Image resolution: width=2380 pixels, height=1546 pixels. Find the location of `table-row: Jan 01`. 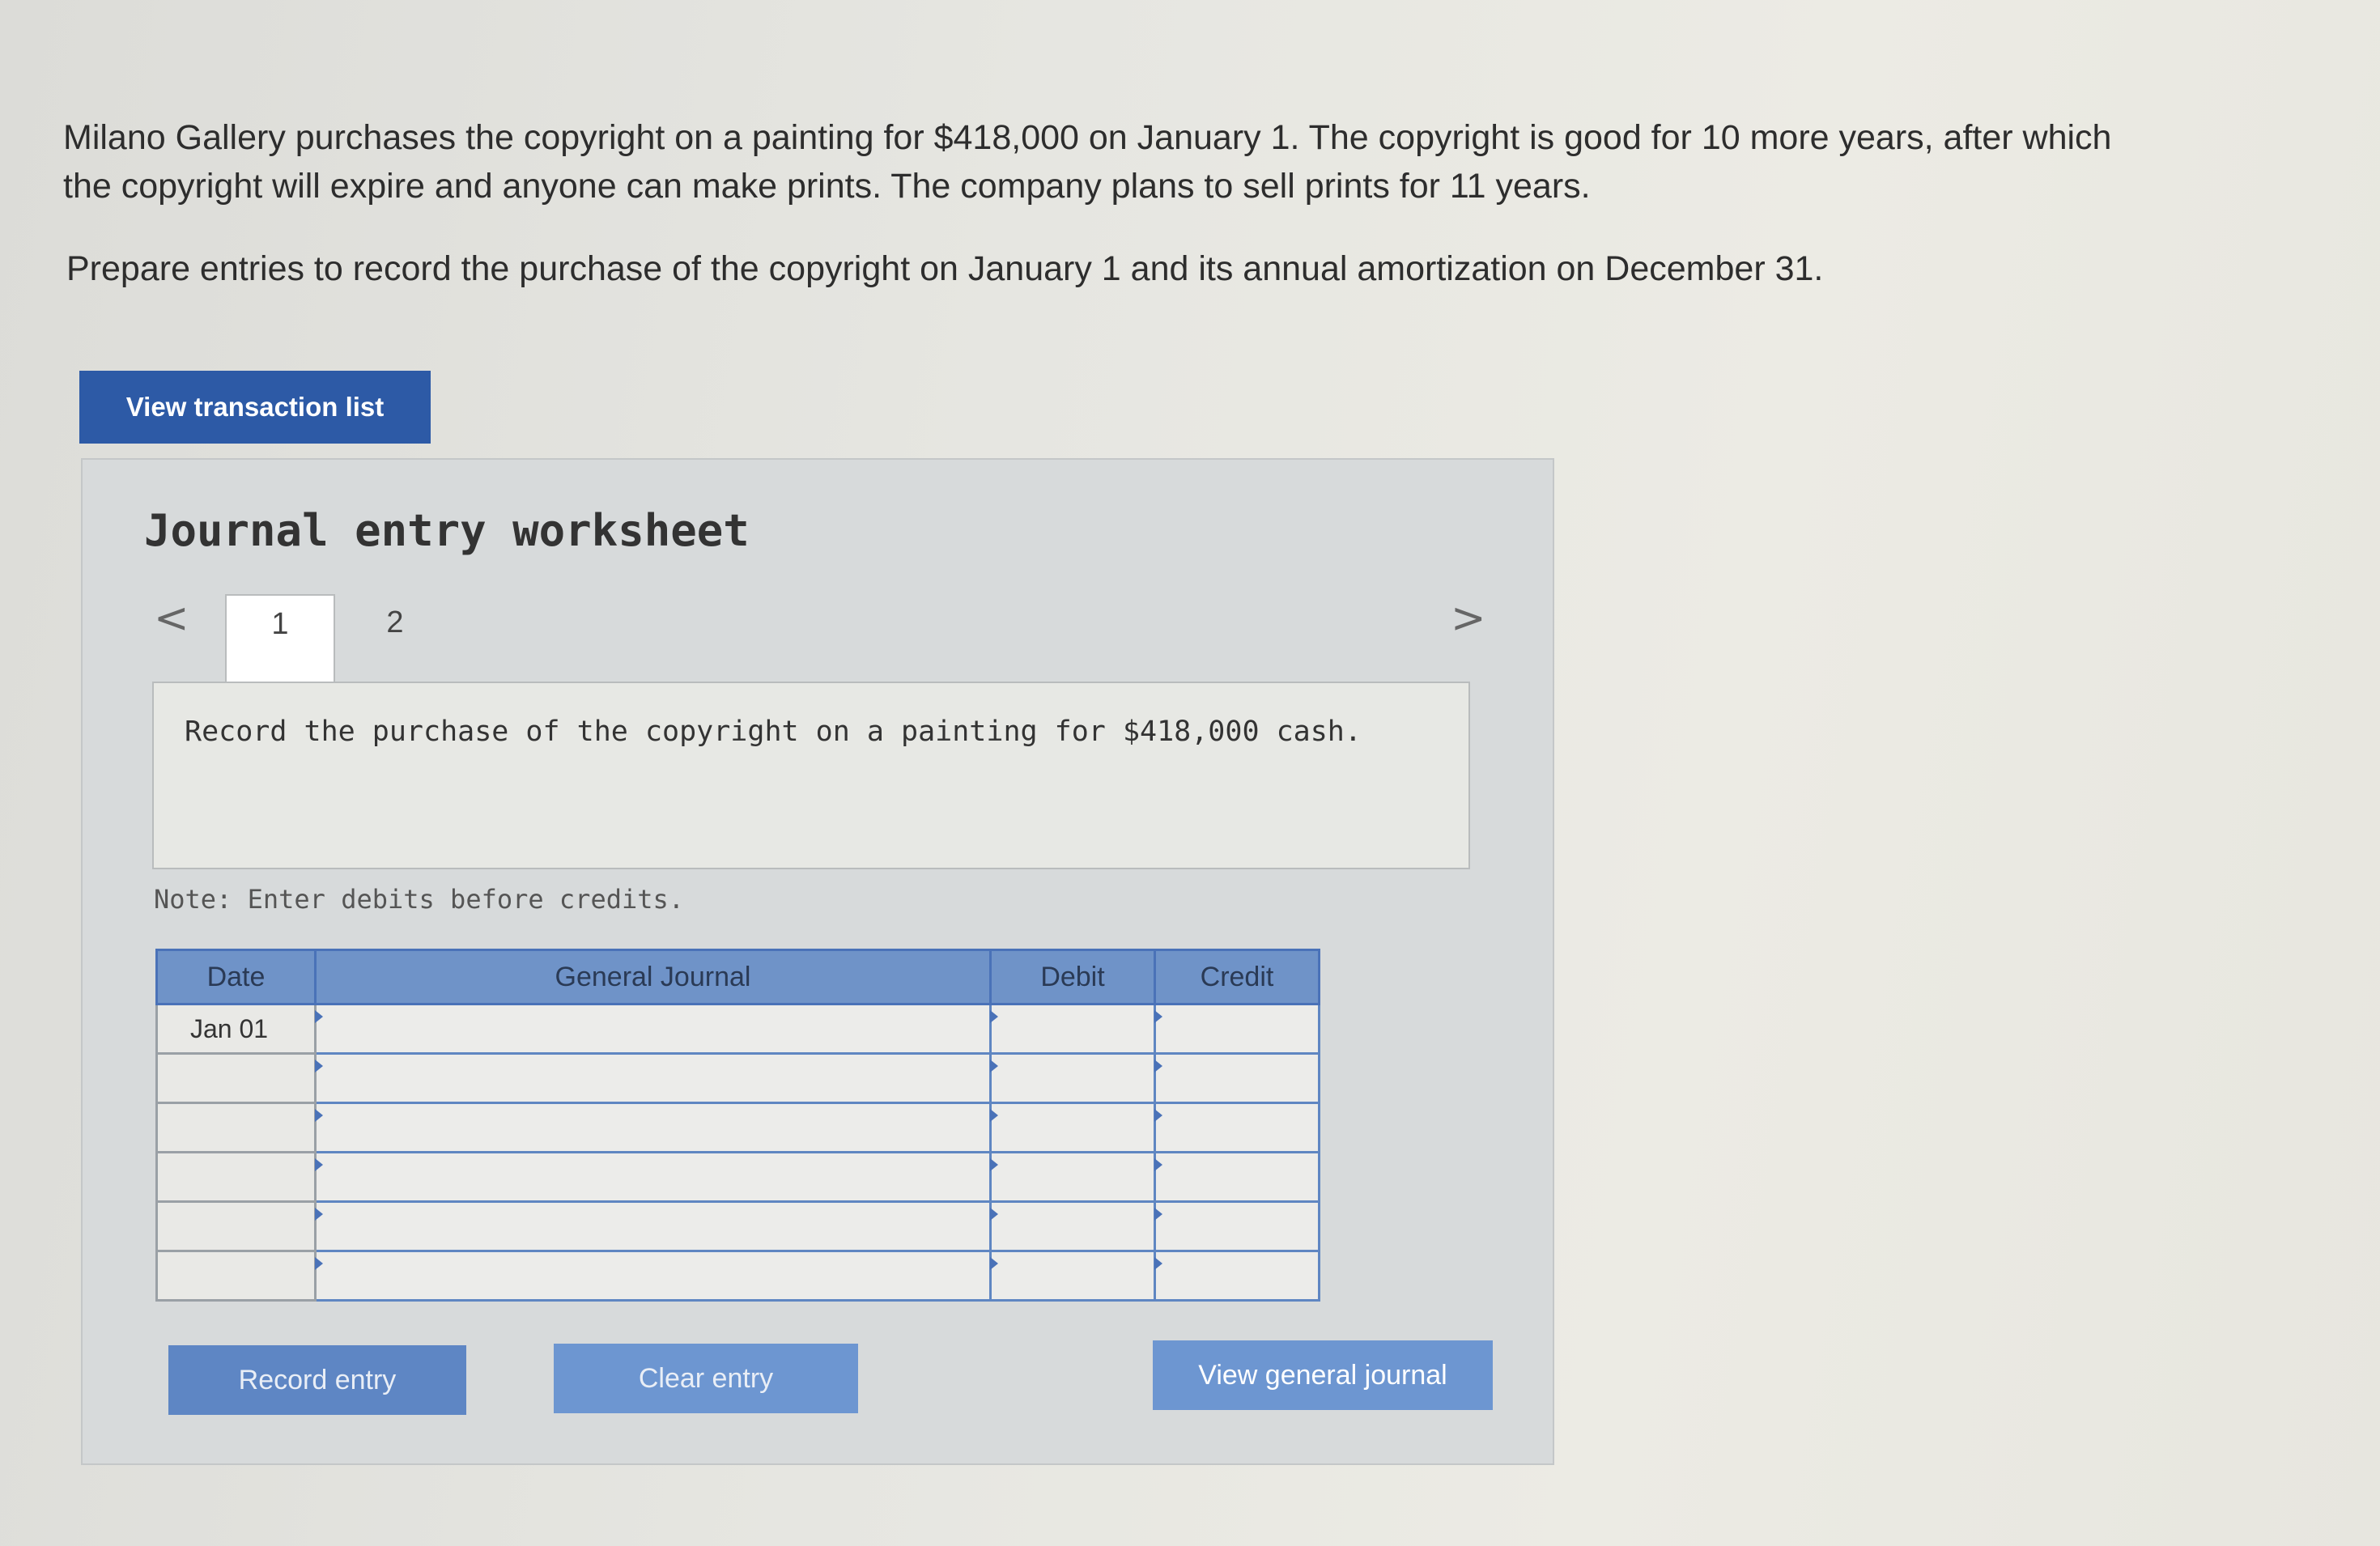

table-row: Jan 01 is located at coordinates (738, 1029).